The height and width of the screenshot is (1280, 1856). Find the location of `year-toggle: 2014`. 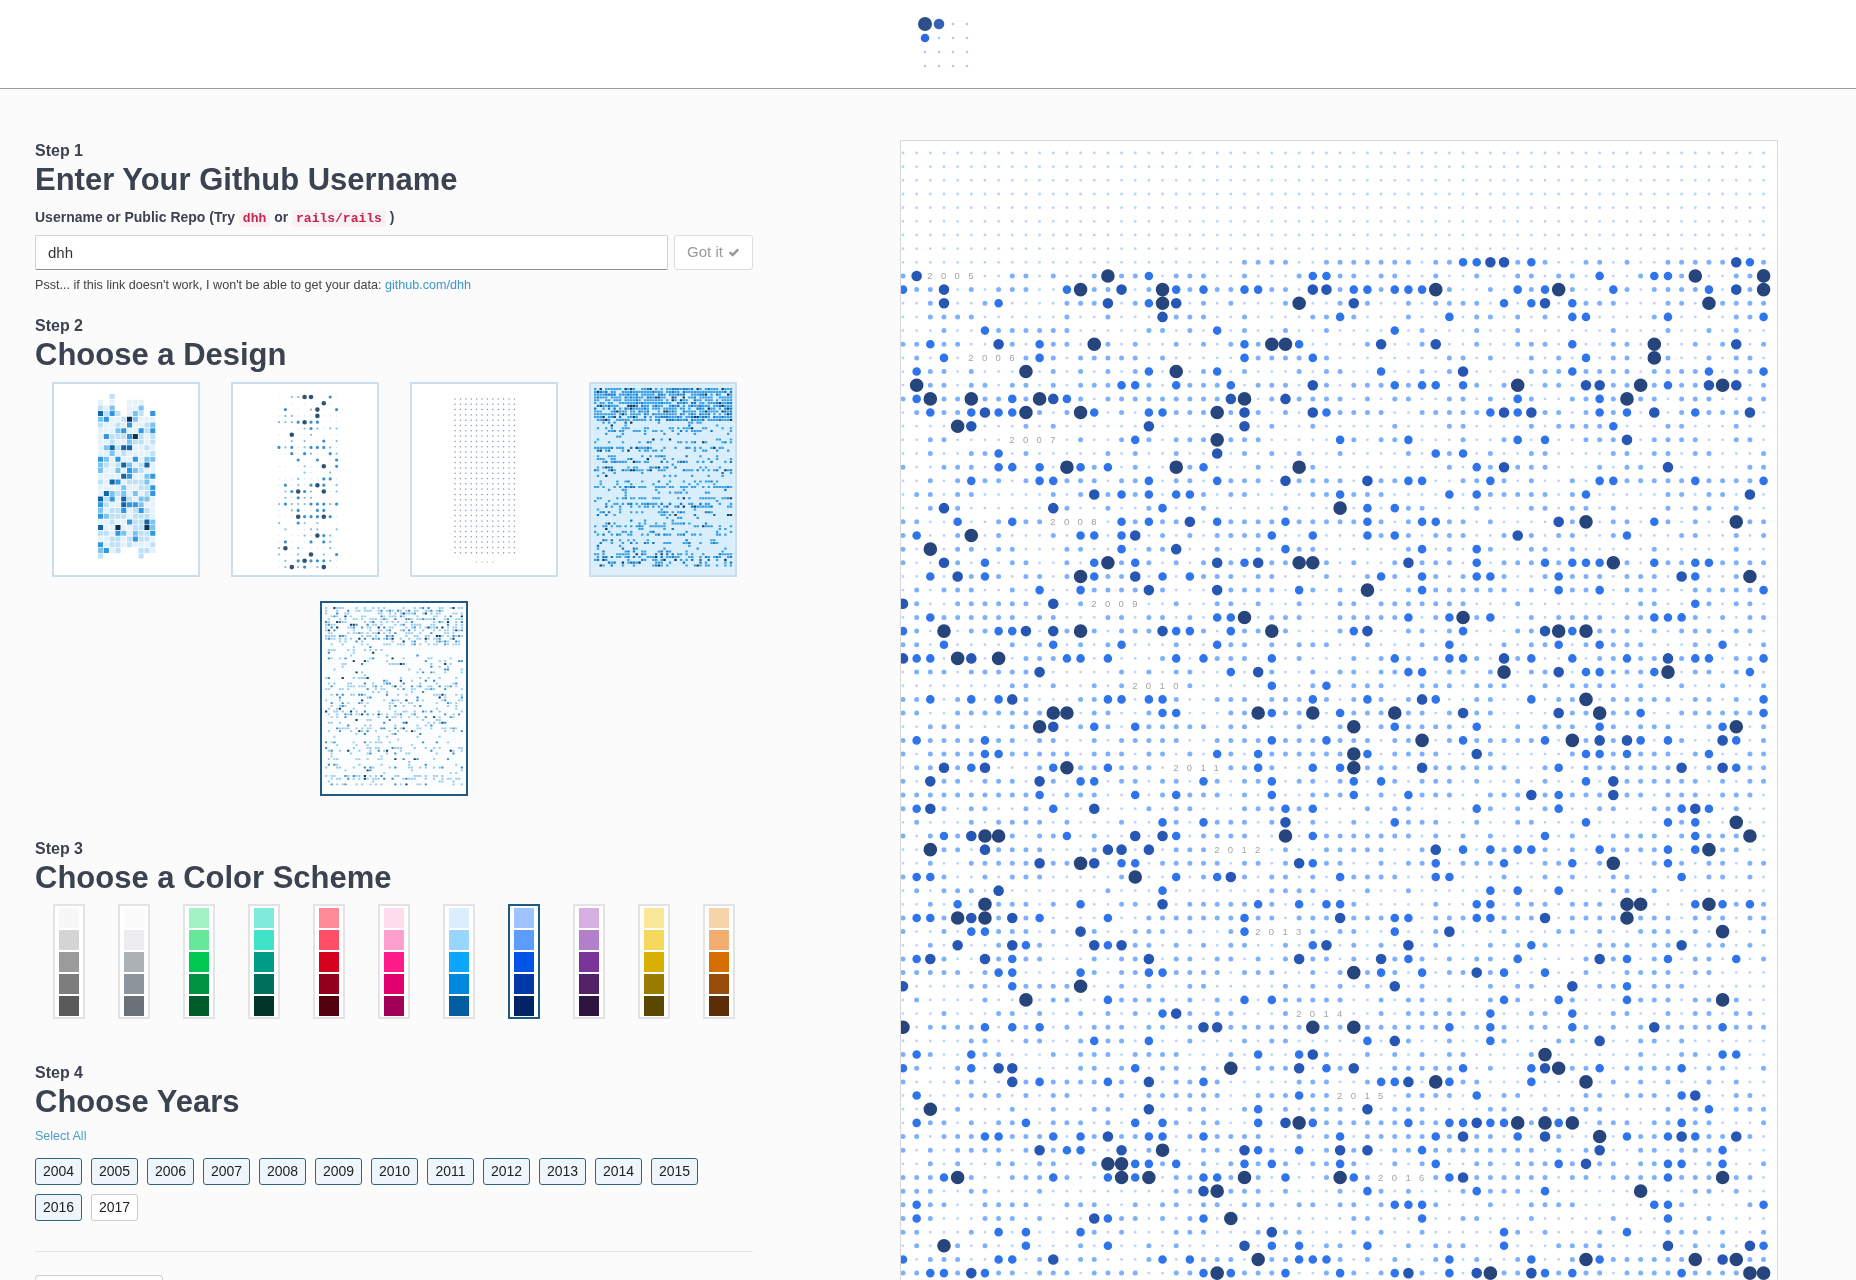

year-toggle: 2014 is located at coordinates (618, 1171).